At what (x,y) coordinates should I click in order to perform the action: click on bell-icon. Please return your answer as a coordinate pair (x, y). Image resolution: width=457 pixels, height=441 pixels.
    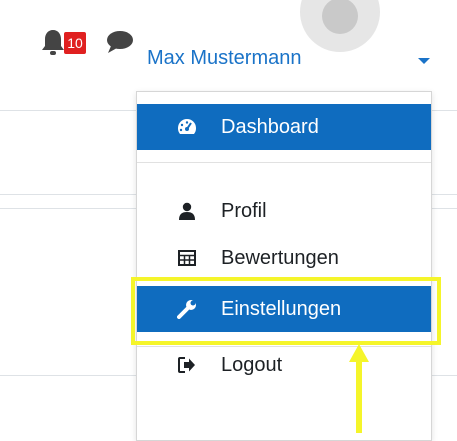
    Looking at the image, I should click on (53, 42).